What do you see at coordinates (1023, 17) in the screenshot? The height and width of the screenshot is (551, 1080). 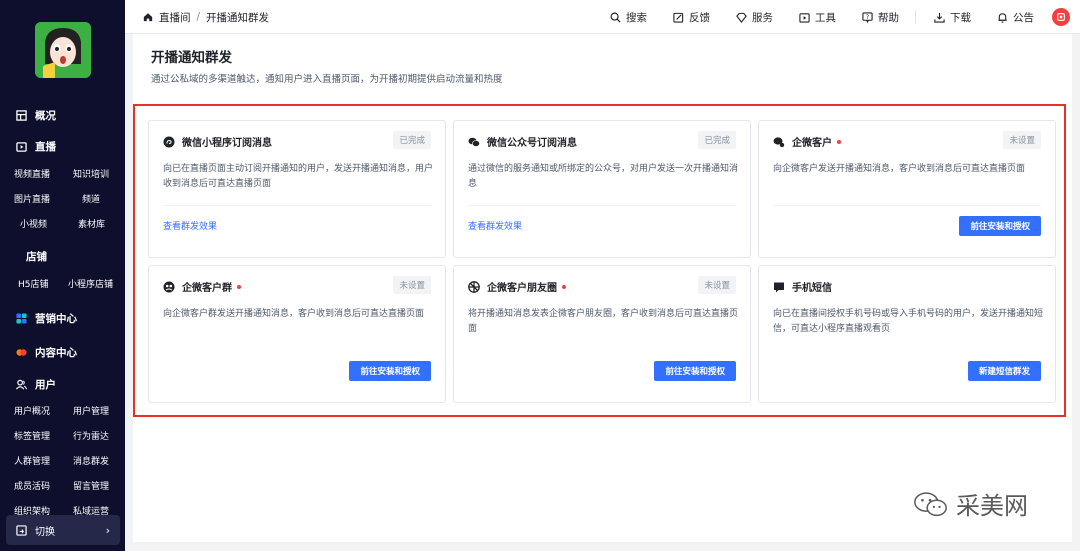 I see `announcement-label: 公告` at bounding box center [1023, 17].